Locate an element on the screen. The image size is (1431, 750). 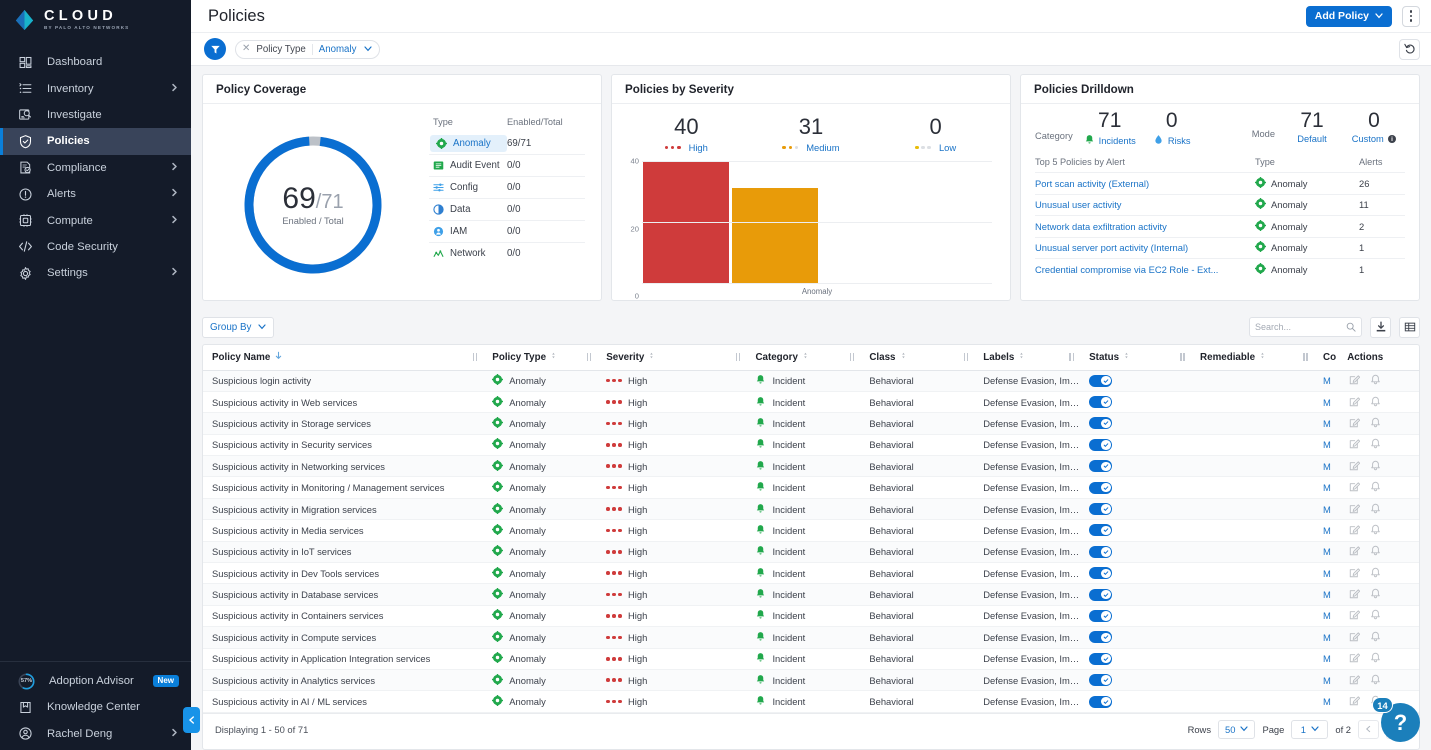
column-header-category: Category is located at coordinates (803, 358).